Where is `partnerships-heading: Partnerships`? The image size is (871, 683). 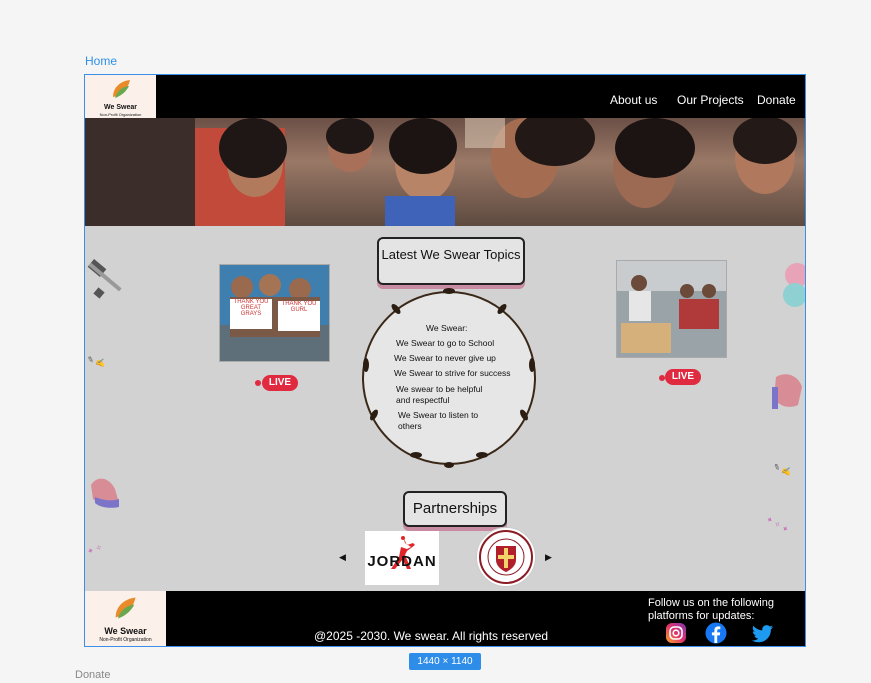
partnerships-heading: Partnerships is located at coordinates (455, 509).